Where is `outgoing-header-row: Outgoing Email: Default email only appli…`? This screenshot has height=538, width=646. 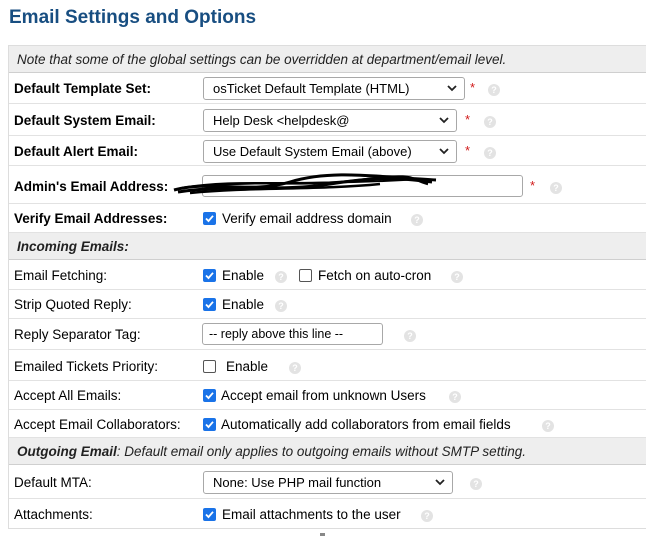
outgoing-header-row: Outgoing Email: Default email only appli… is located at coordinates (327, 451).